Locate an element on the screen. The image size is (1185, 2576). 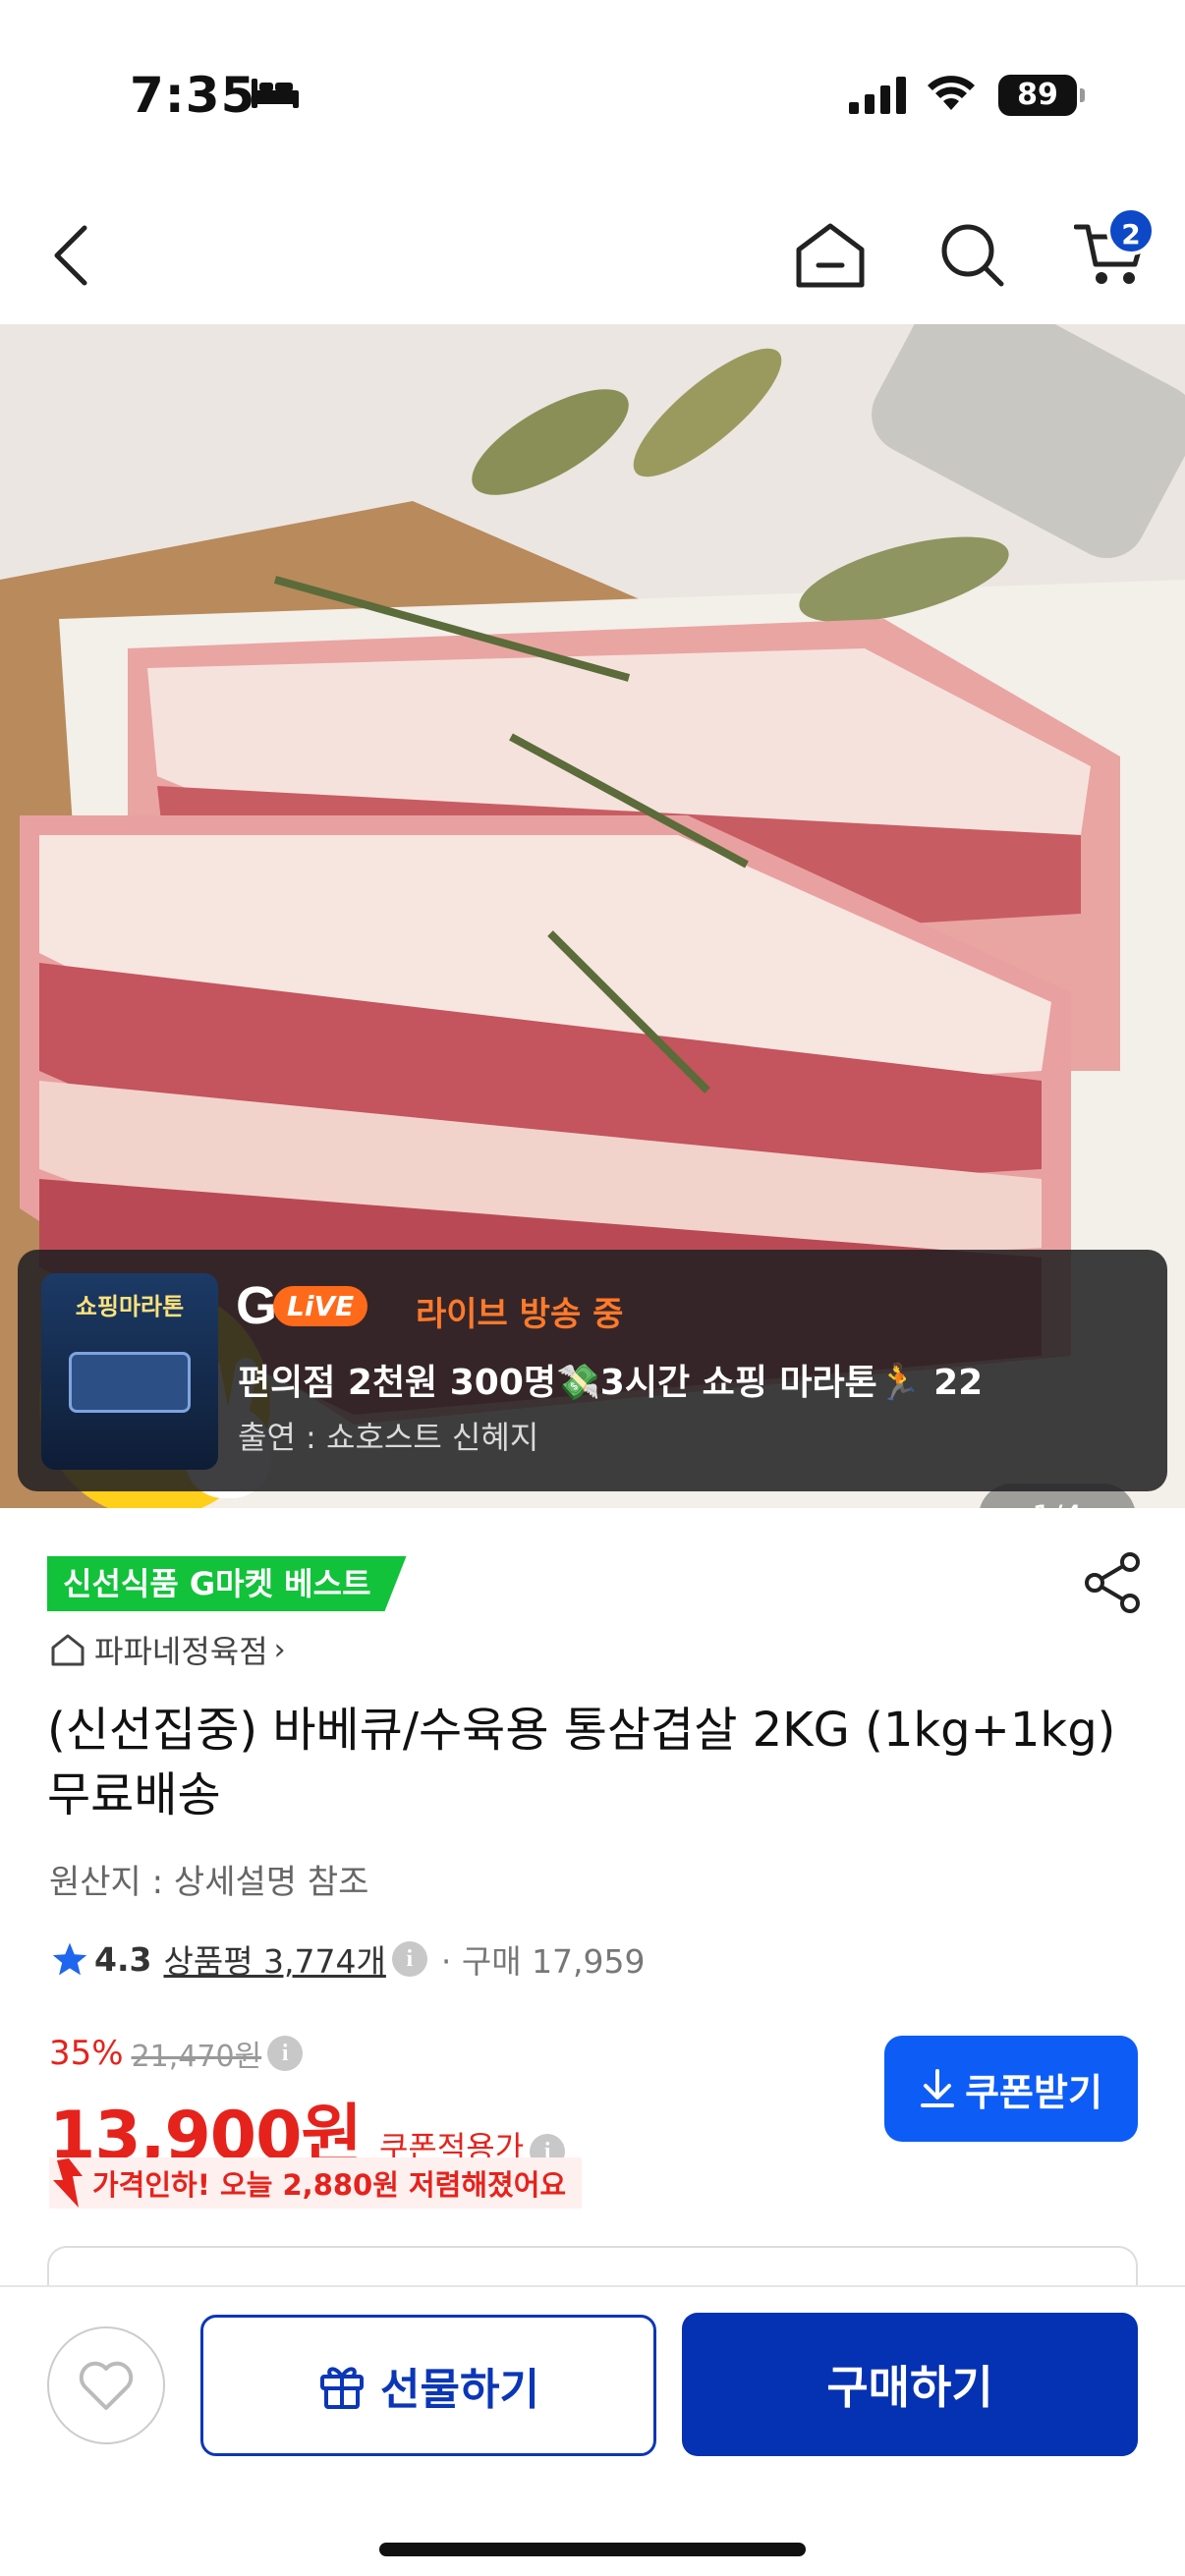
home-indicator is located at coordinates (592, 2549).